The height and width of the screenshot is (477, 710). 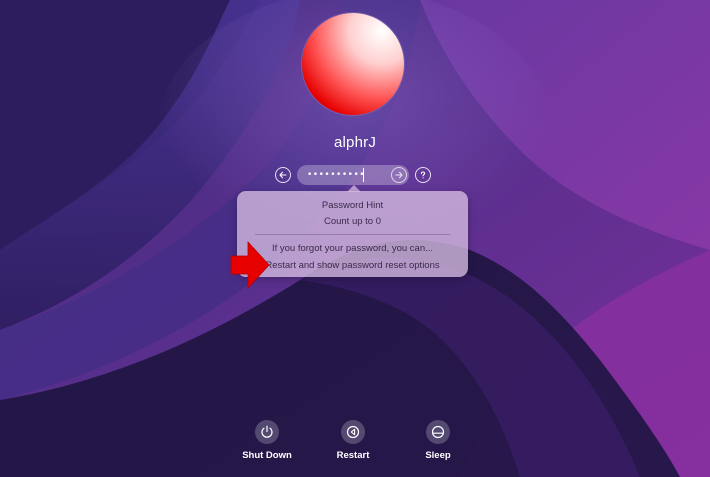 What do you see at coordinates (267, 455) in the screenshot?
I see `shut-down-label: Shut Down` at bounding box center [267, 455].